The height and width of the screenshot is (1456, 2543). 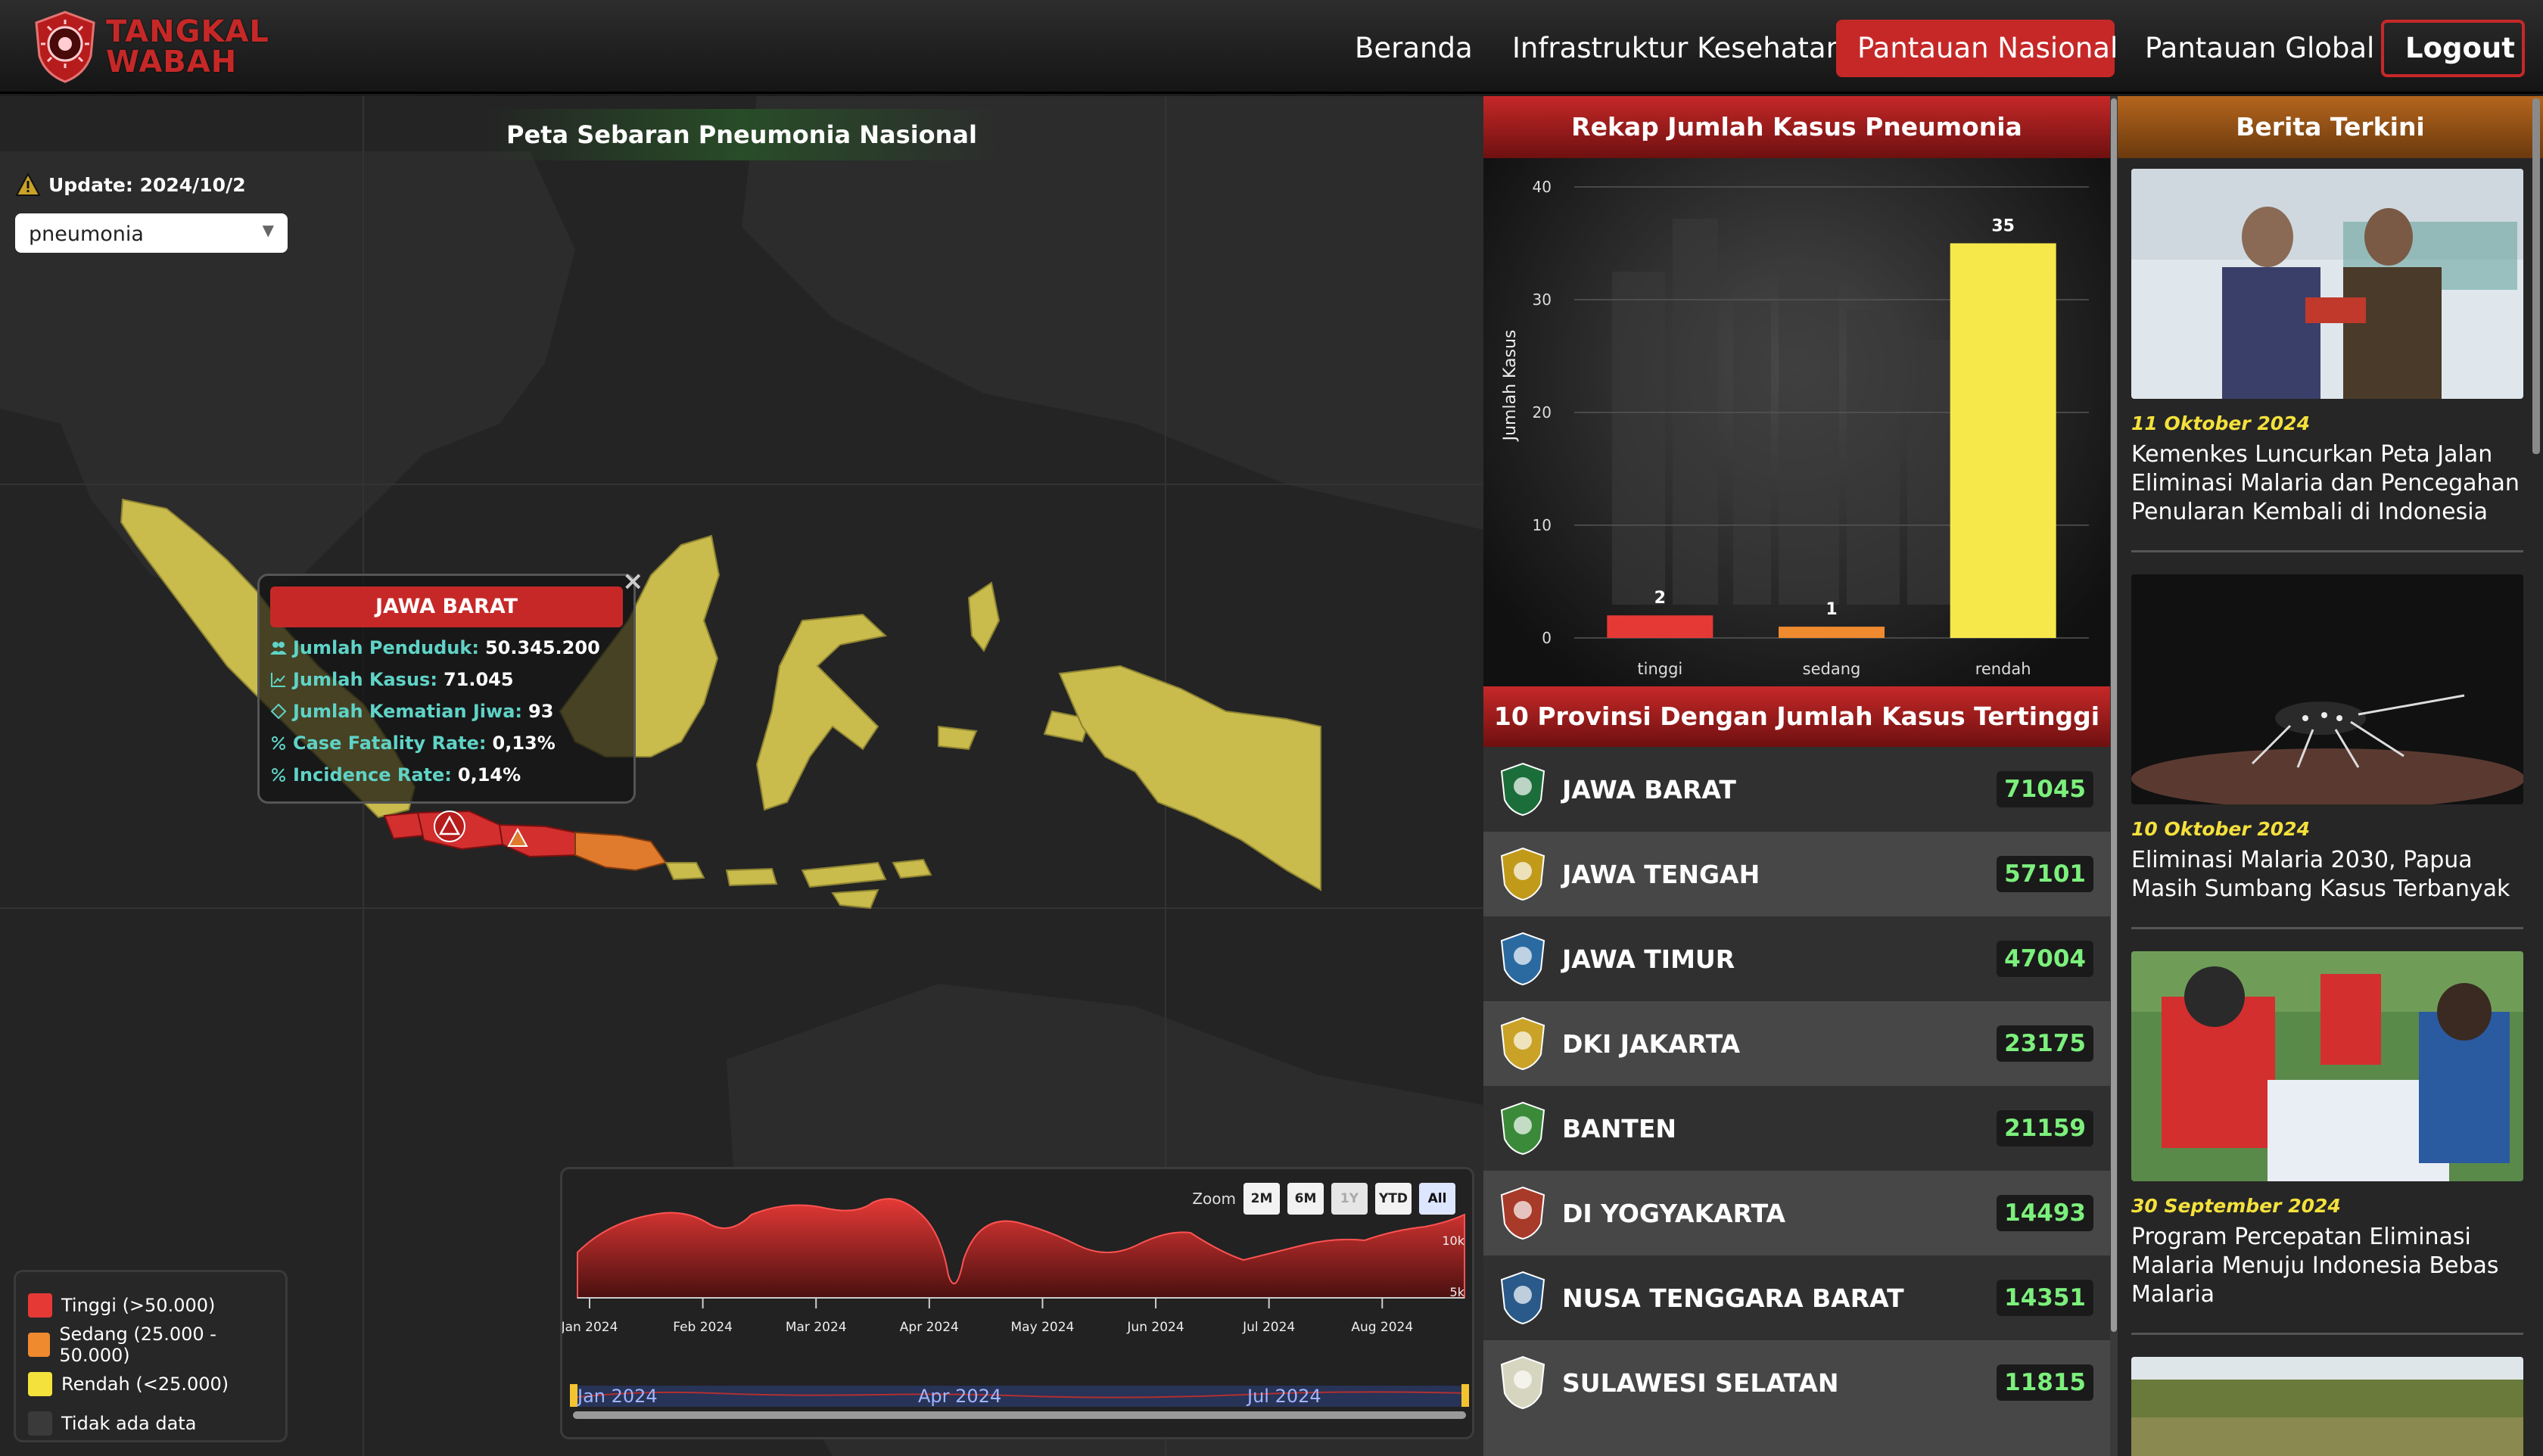 What do you see at coordinates (386, 647) in the screenshot?
I see `popup-label: Jumlah Penduduk:` at bounding box center [386, 647].